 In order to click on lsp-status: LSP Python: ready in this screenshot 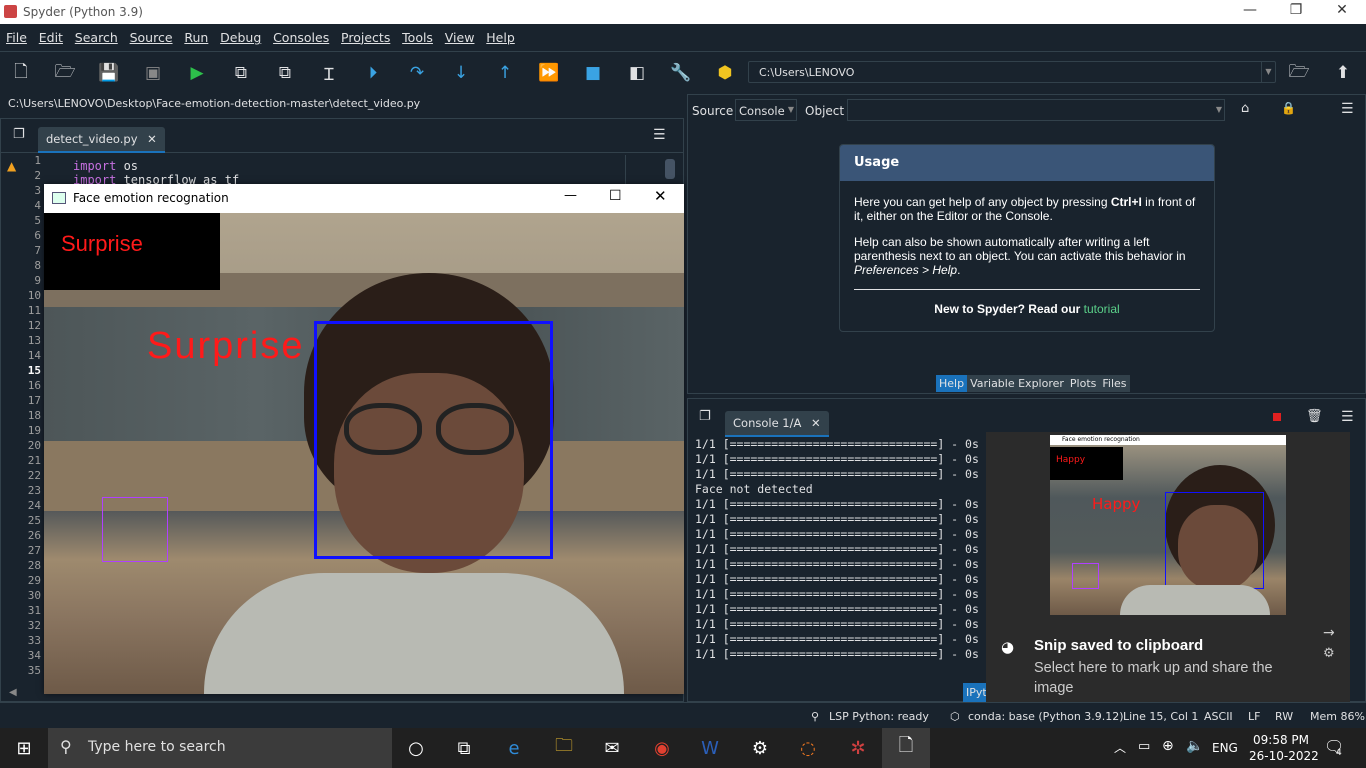, I will do `click(879, 716)`.